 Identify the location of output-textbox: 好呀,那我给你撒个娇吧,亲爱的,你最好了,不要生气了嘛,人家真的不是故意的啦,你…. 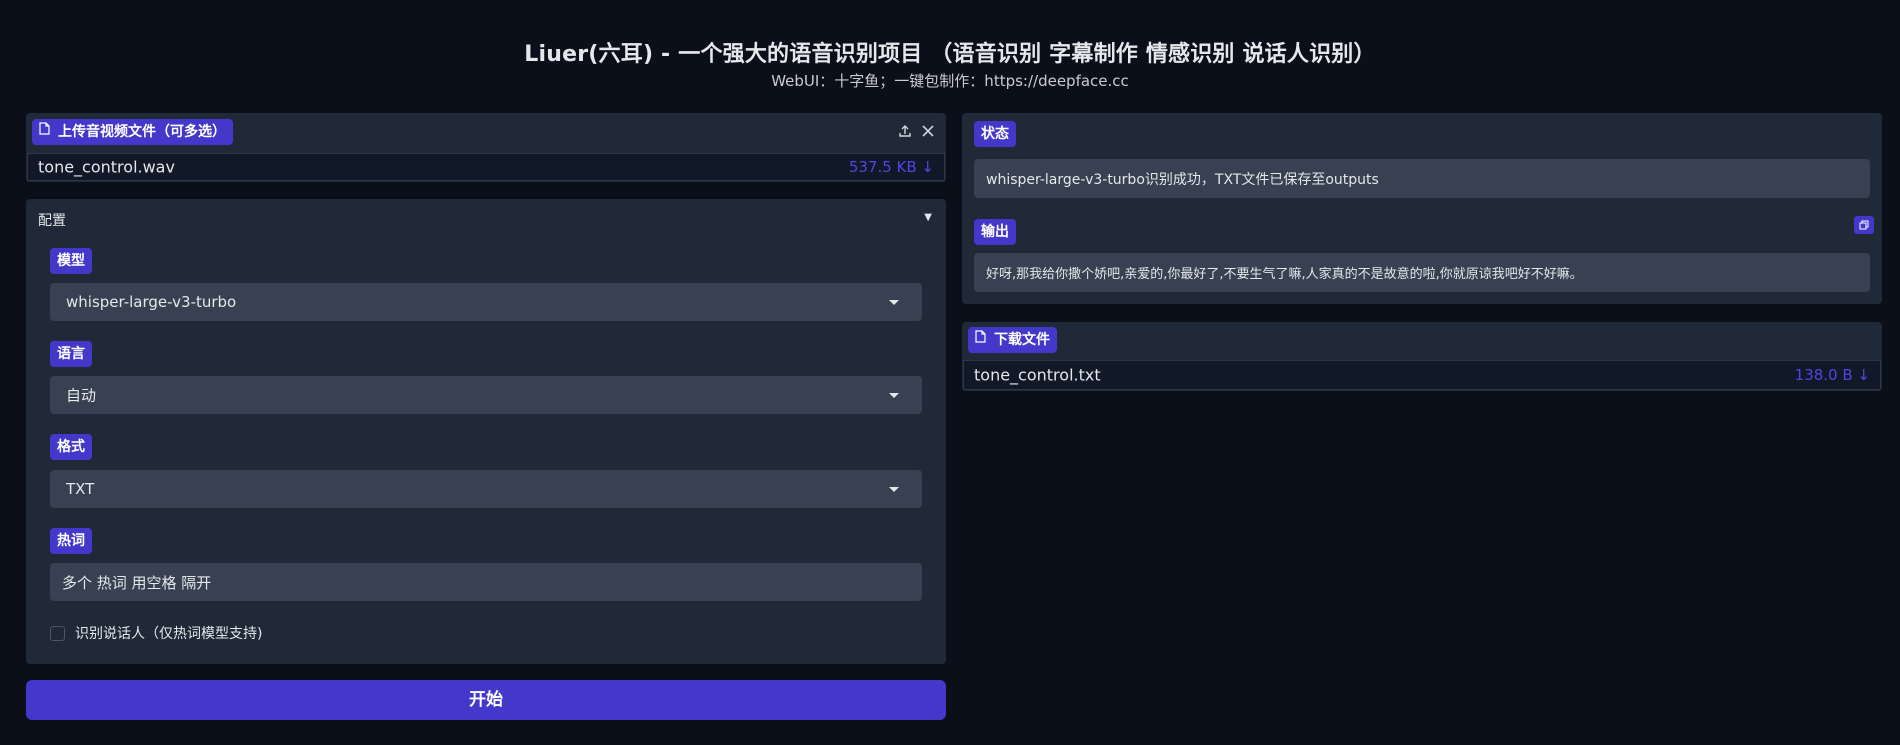
(1422, 272).